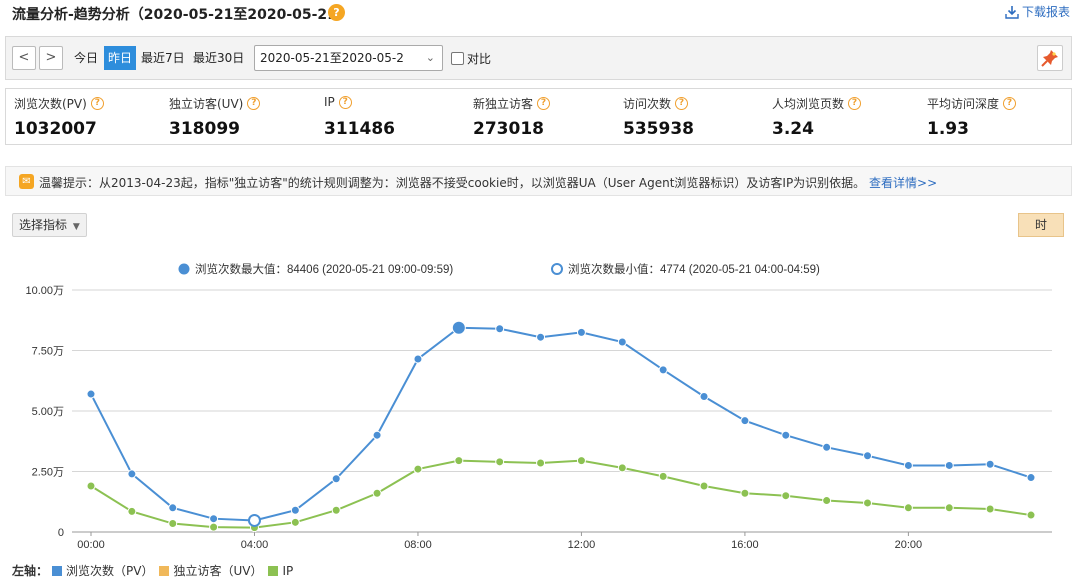 The width and height of the screenshot is (1080, 588). Describe the element at coordinates (745, 545) in the screenshot. I see `x-tick-label: 16:00` at that location.